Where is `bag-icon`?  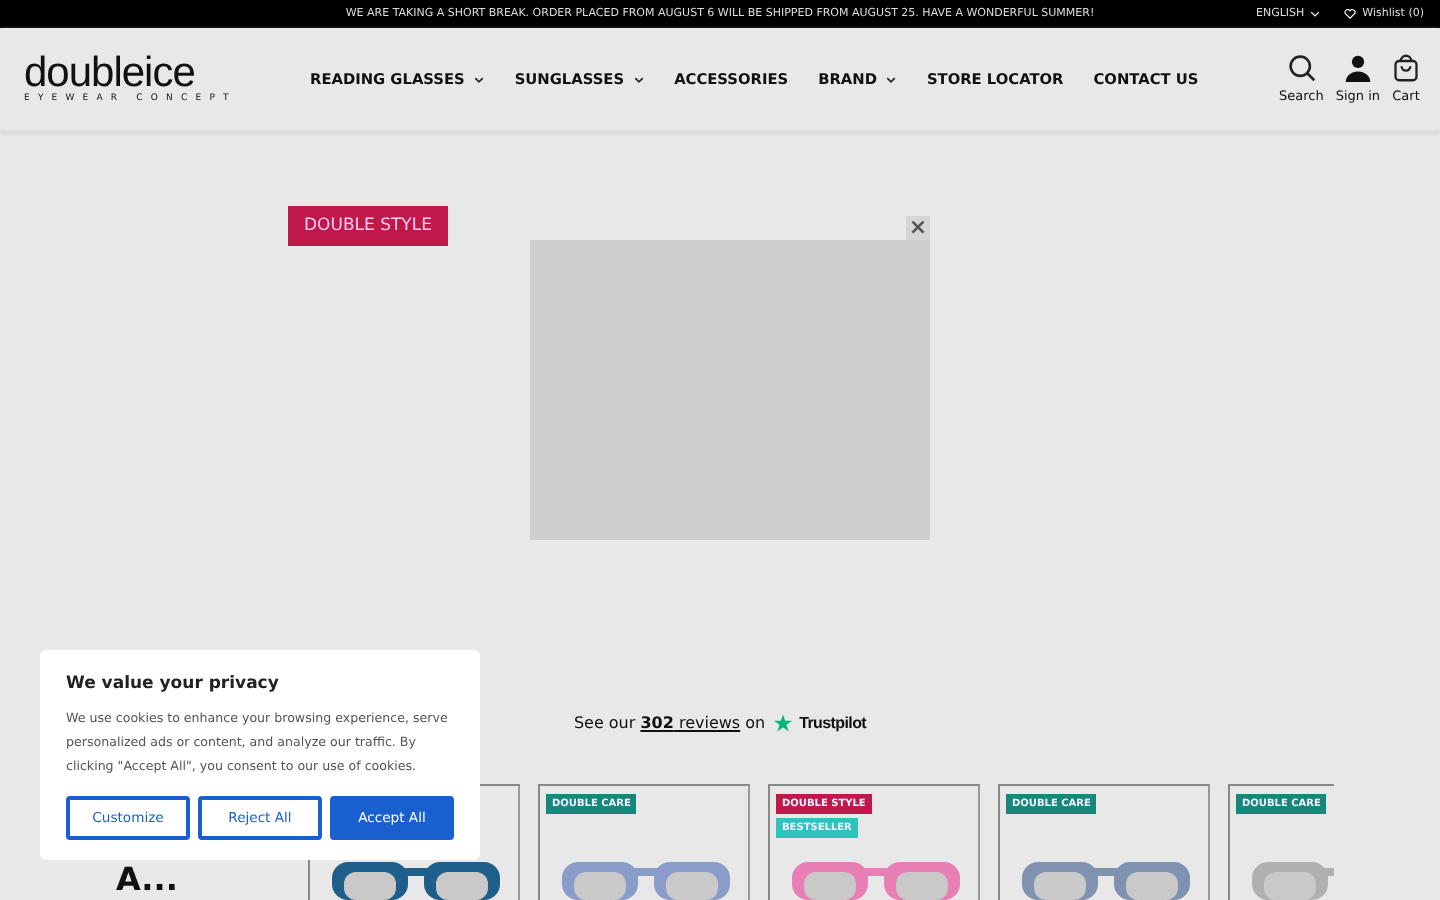
bag-icon is located at coordinates (1406, 68).